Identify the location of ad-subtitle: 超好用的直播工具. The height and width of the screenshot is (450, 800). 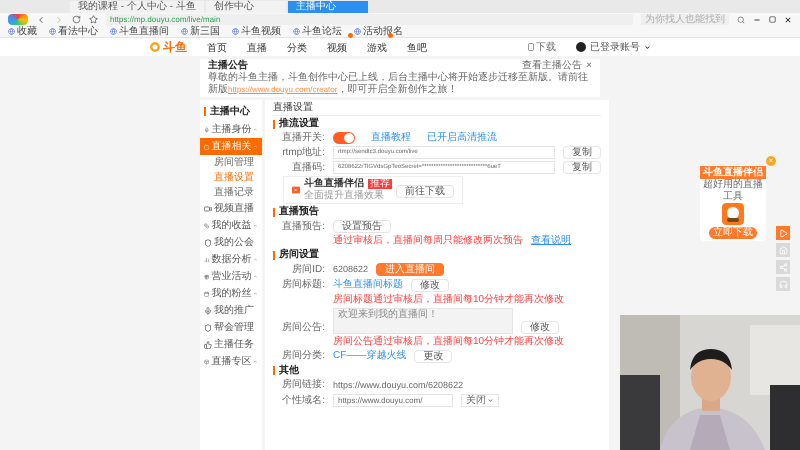
(733, 191).